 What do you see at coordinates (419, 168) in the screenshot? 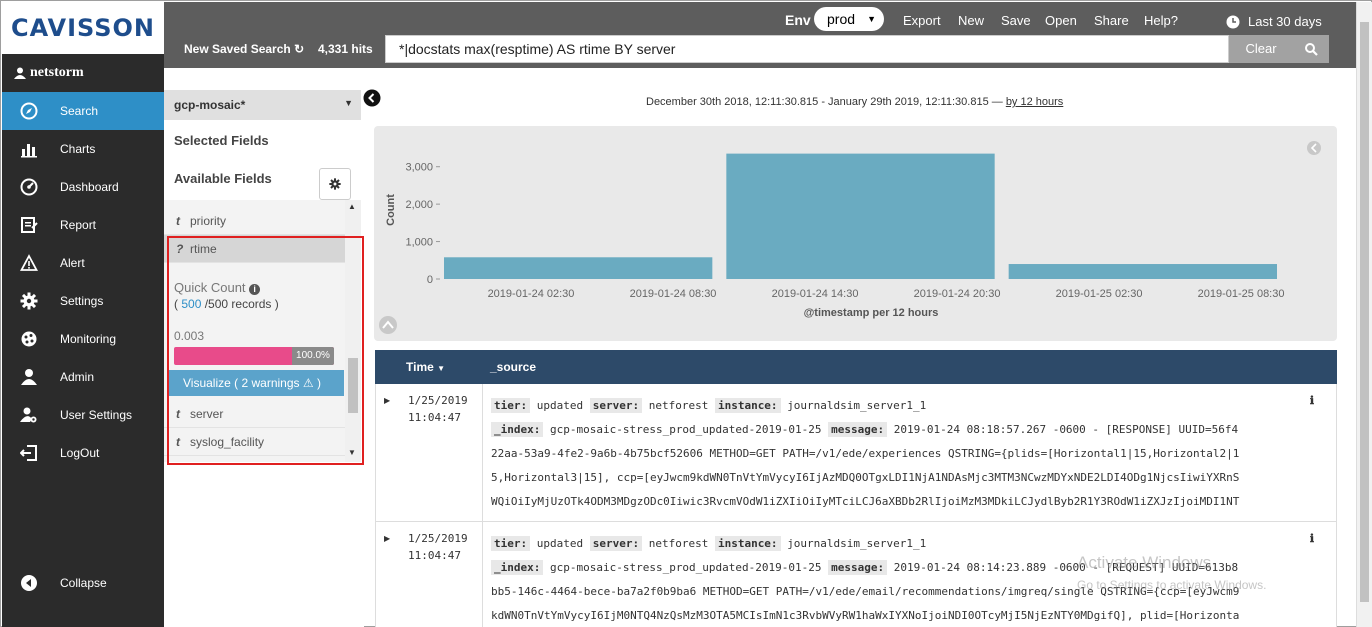
I see `y-tick-label: 3,000` at bounding box center [419, 168].